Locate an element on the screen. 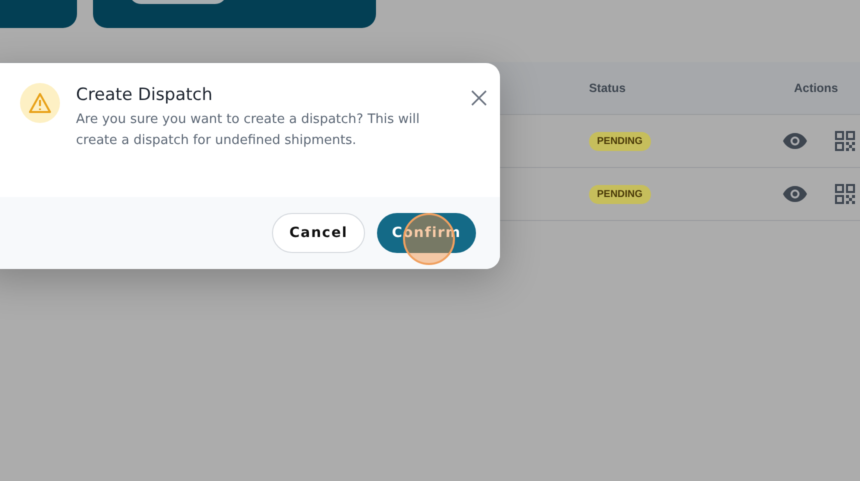 The image size is (860, 481). warning-icon is located at coordinates (40, 103).